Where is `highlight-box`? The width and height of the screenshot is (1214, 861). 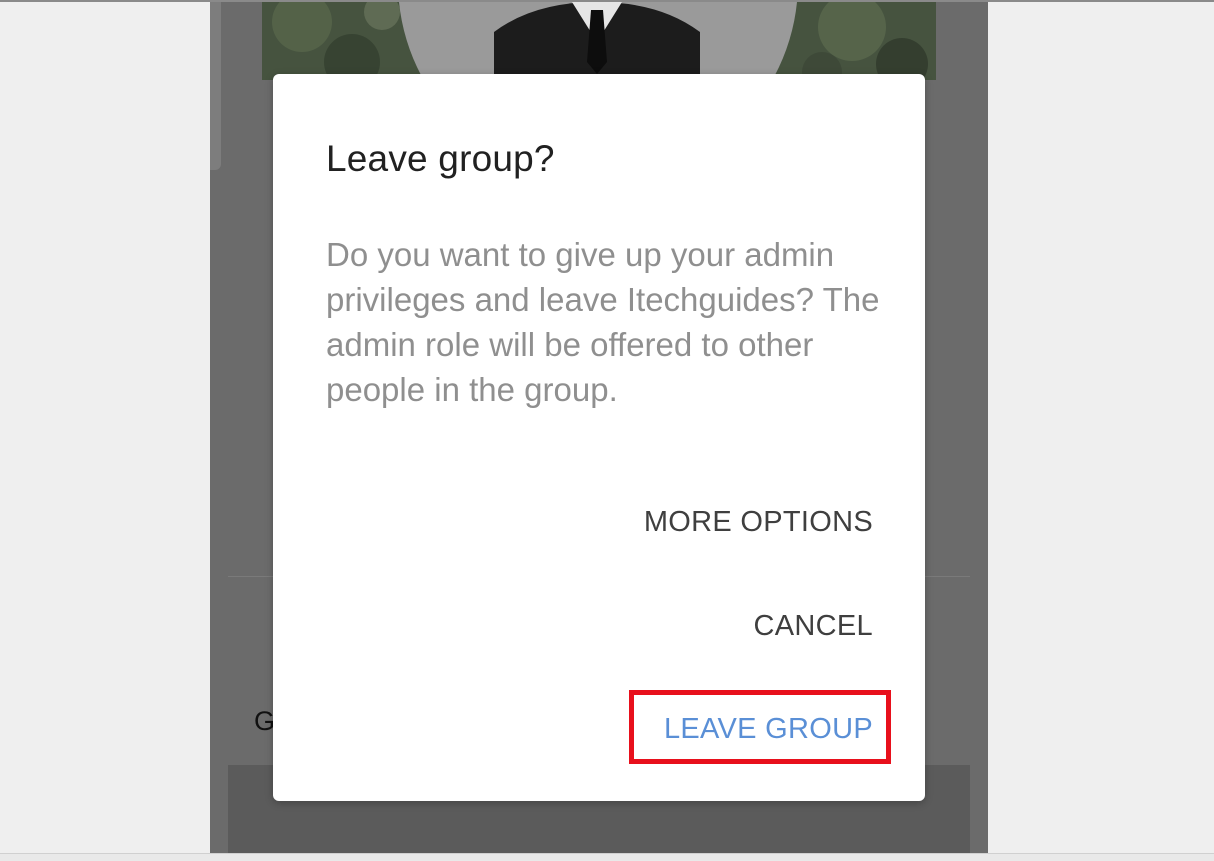
highlight-box is located at coordinates (760, 727).